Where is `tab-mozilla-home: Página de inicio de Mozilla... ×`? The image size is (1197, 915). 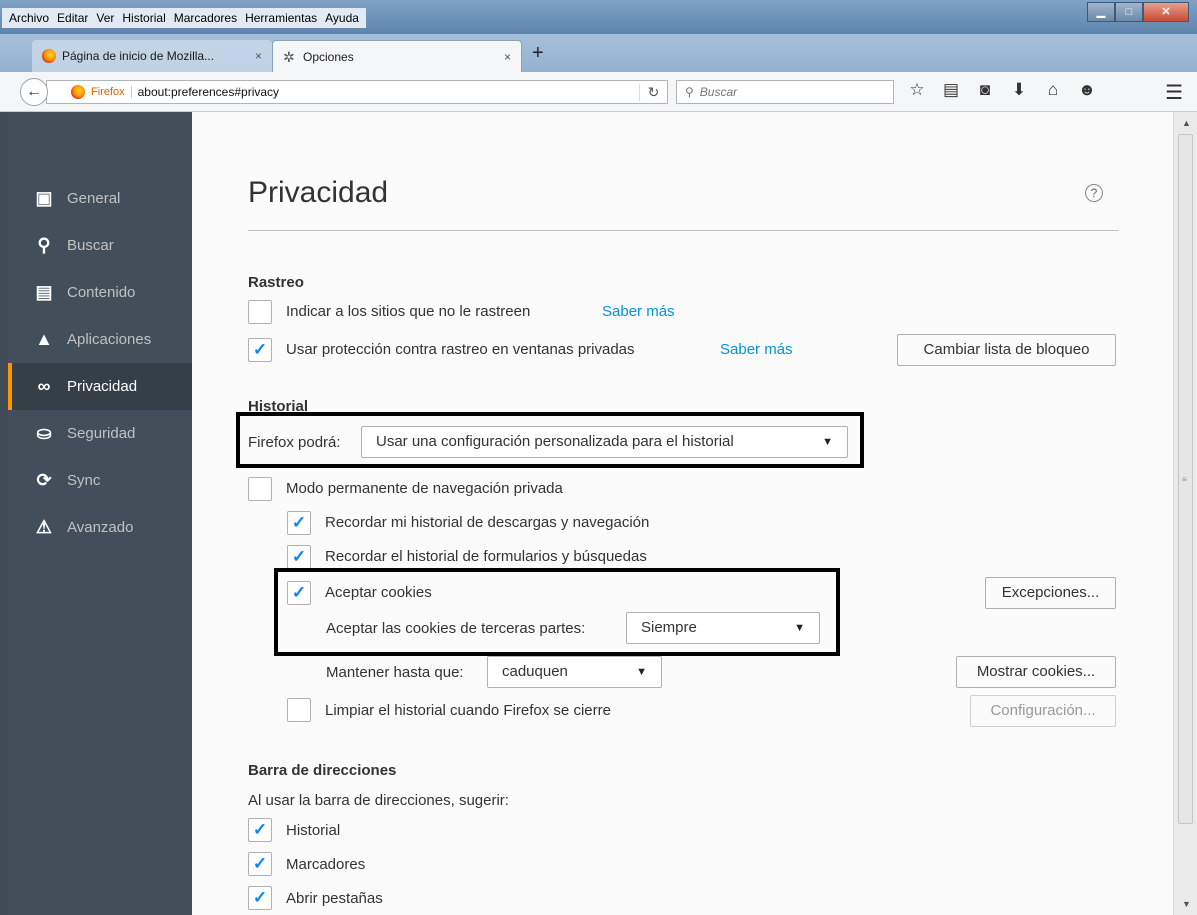
tab-mozilla-home: Página de inicio de Mozilla... × is located at coordinates (152, 56).